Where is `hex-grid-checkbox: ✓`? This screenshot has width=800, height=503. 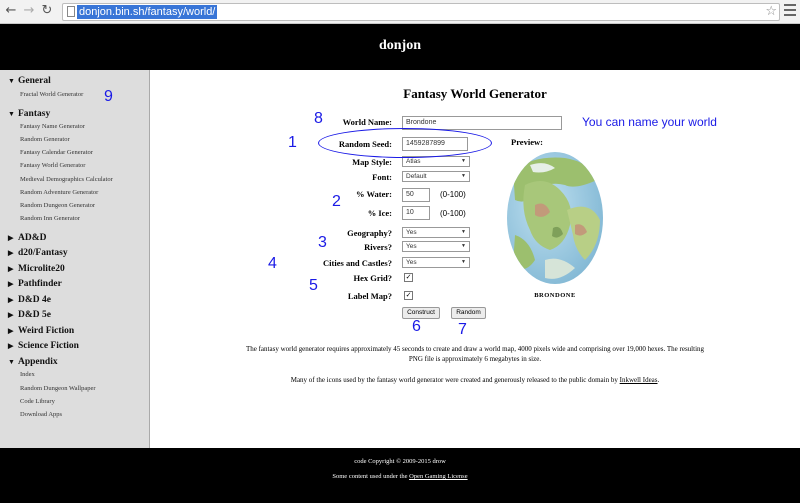 hex-grid-checkbox: ✓ is located at coordinates (408, 277).